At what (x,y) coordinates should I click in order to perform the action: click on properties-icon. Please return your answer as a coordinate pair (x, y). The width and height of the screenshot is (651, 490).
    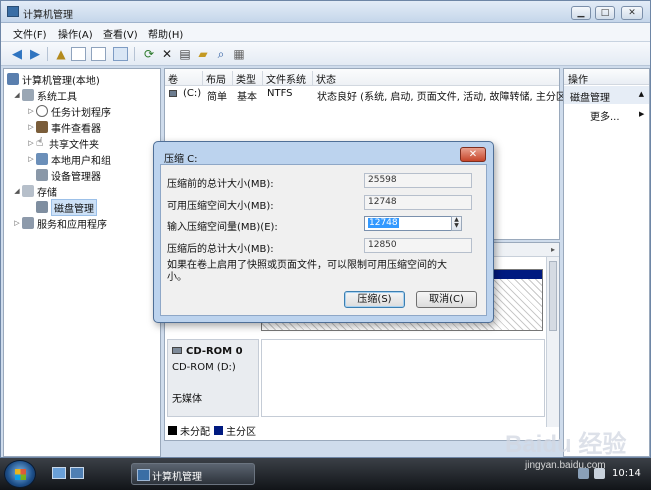
    Looking at the image, I should click on (98, 54).